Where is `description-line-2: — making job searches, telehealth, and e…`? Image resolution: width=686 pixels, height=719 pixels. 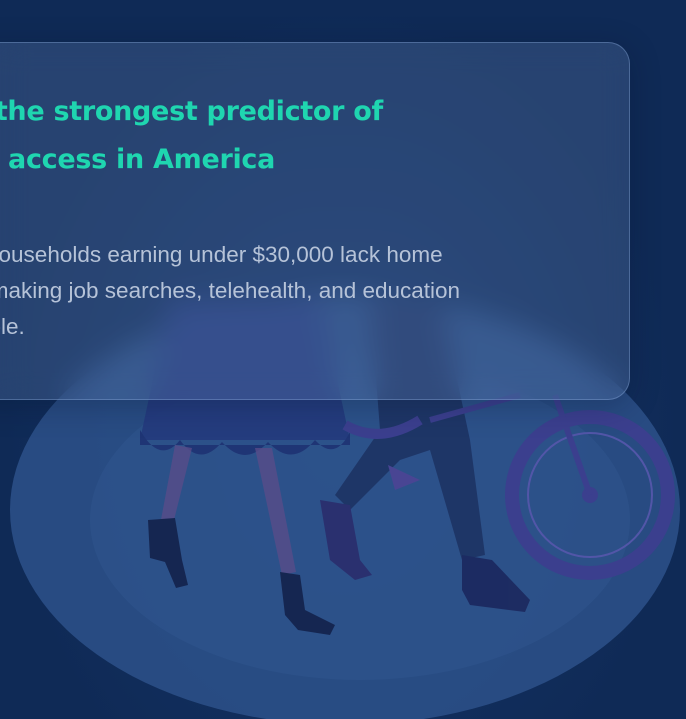 description-line-2: — making job searches, telehealth, and e… is located at coordinates (230, 290).